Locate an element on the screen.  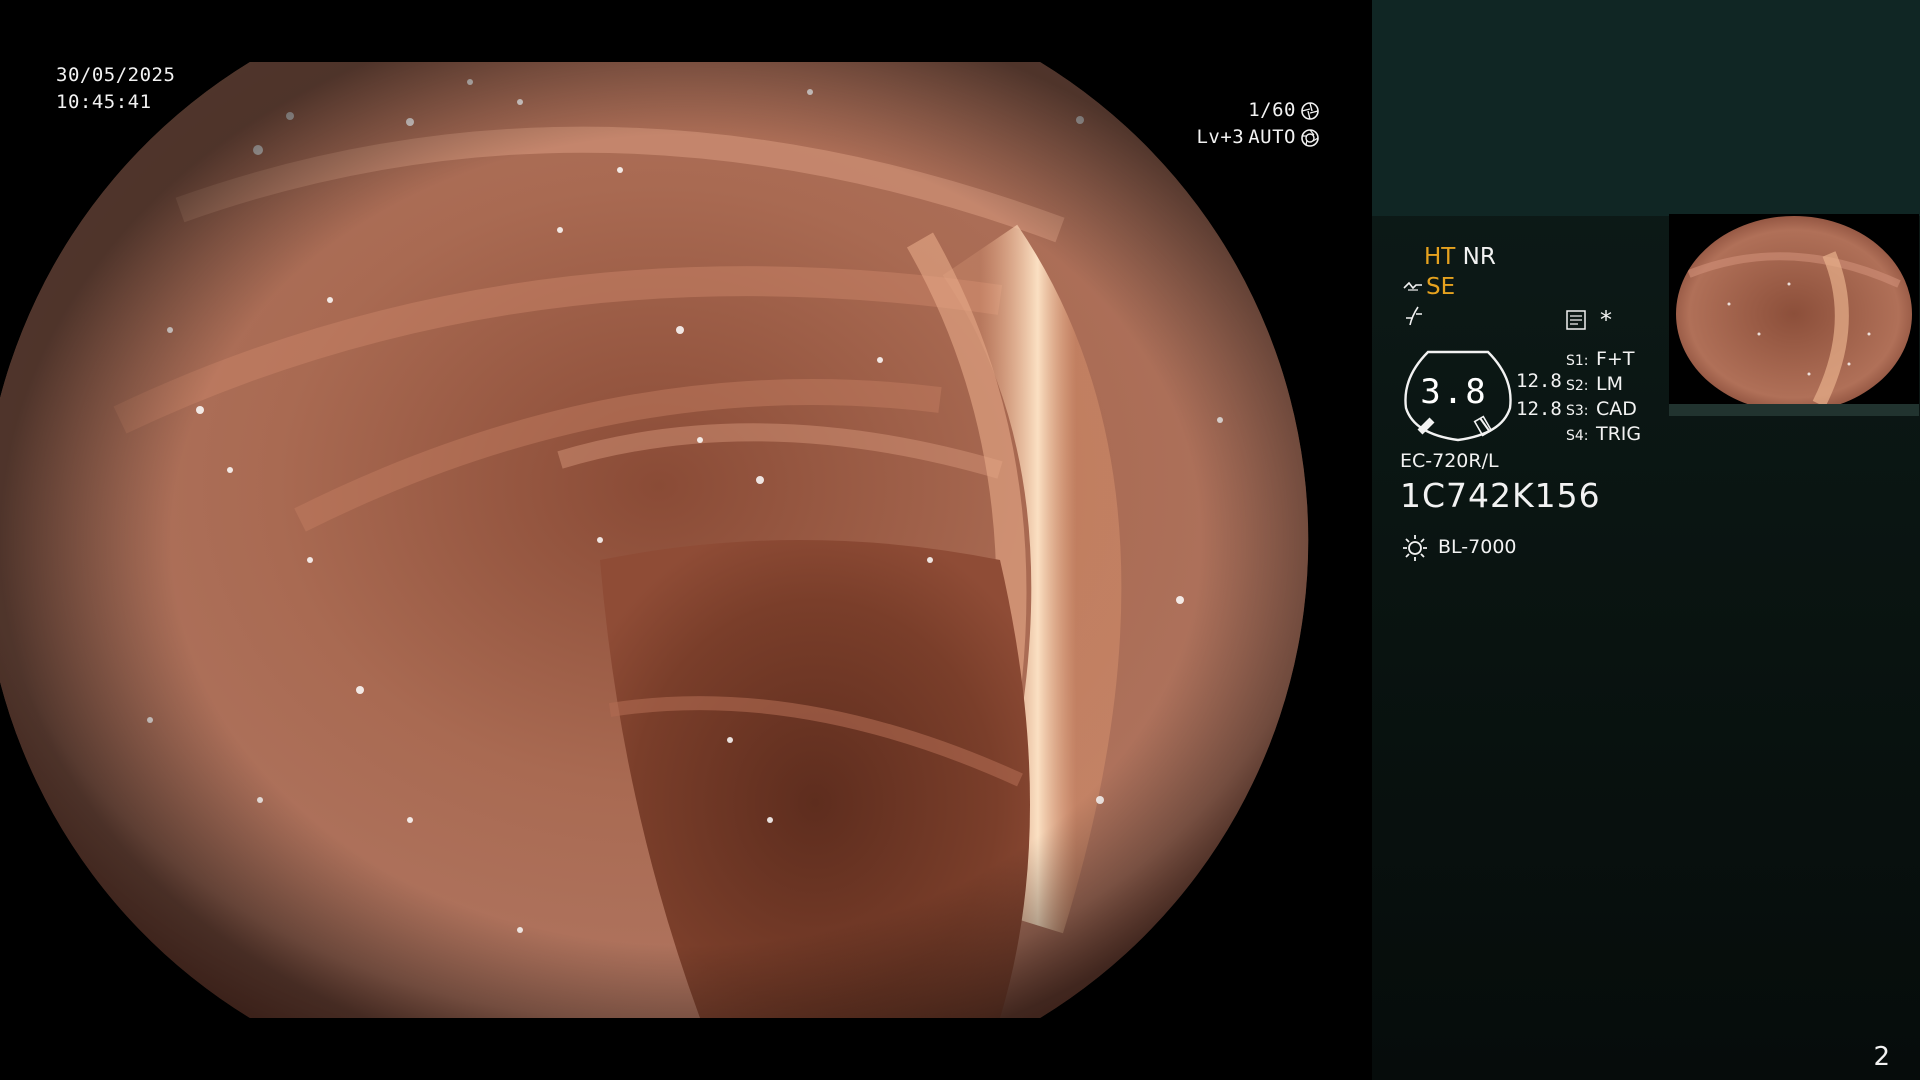
switch-item: S2: LM is located at coordinates (1603, 385).